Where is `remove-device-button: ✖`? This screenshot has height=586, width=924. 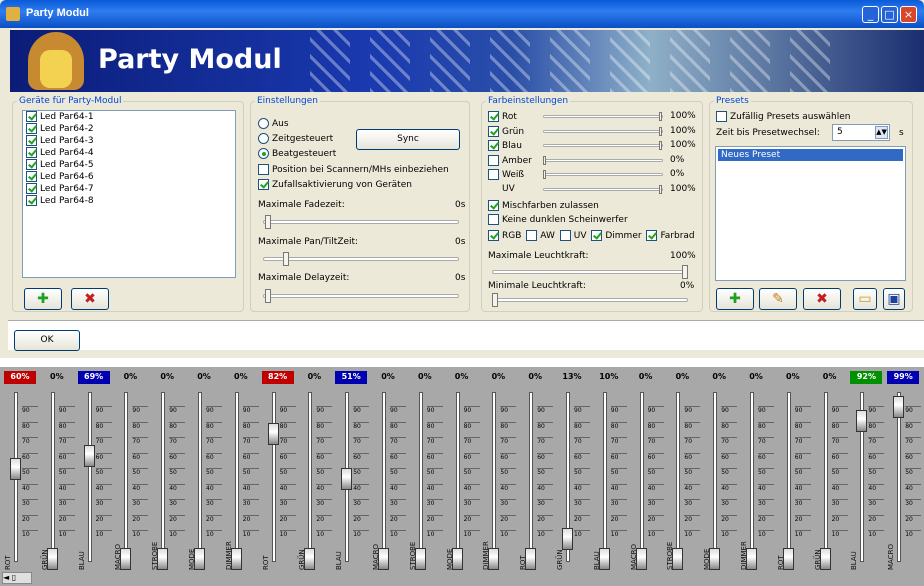 remove-device-button: ✖ is located at coordinates (90, 299).